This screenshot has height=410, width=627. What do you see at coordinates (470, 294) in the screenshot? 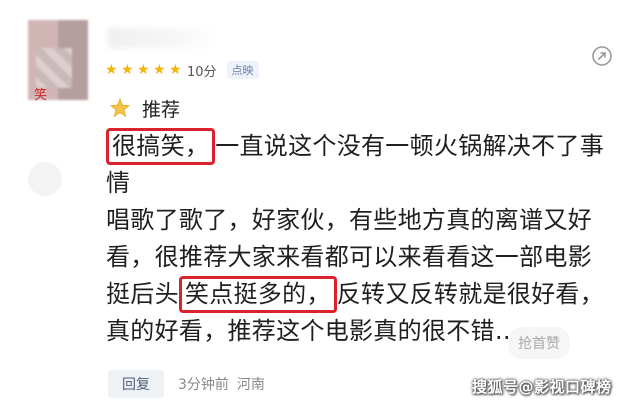
I see `review-segment: 反转又反转就是很好看，` at bounding box center [470, 294].